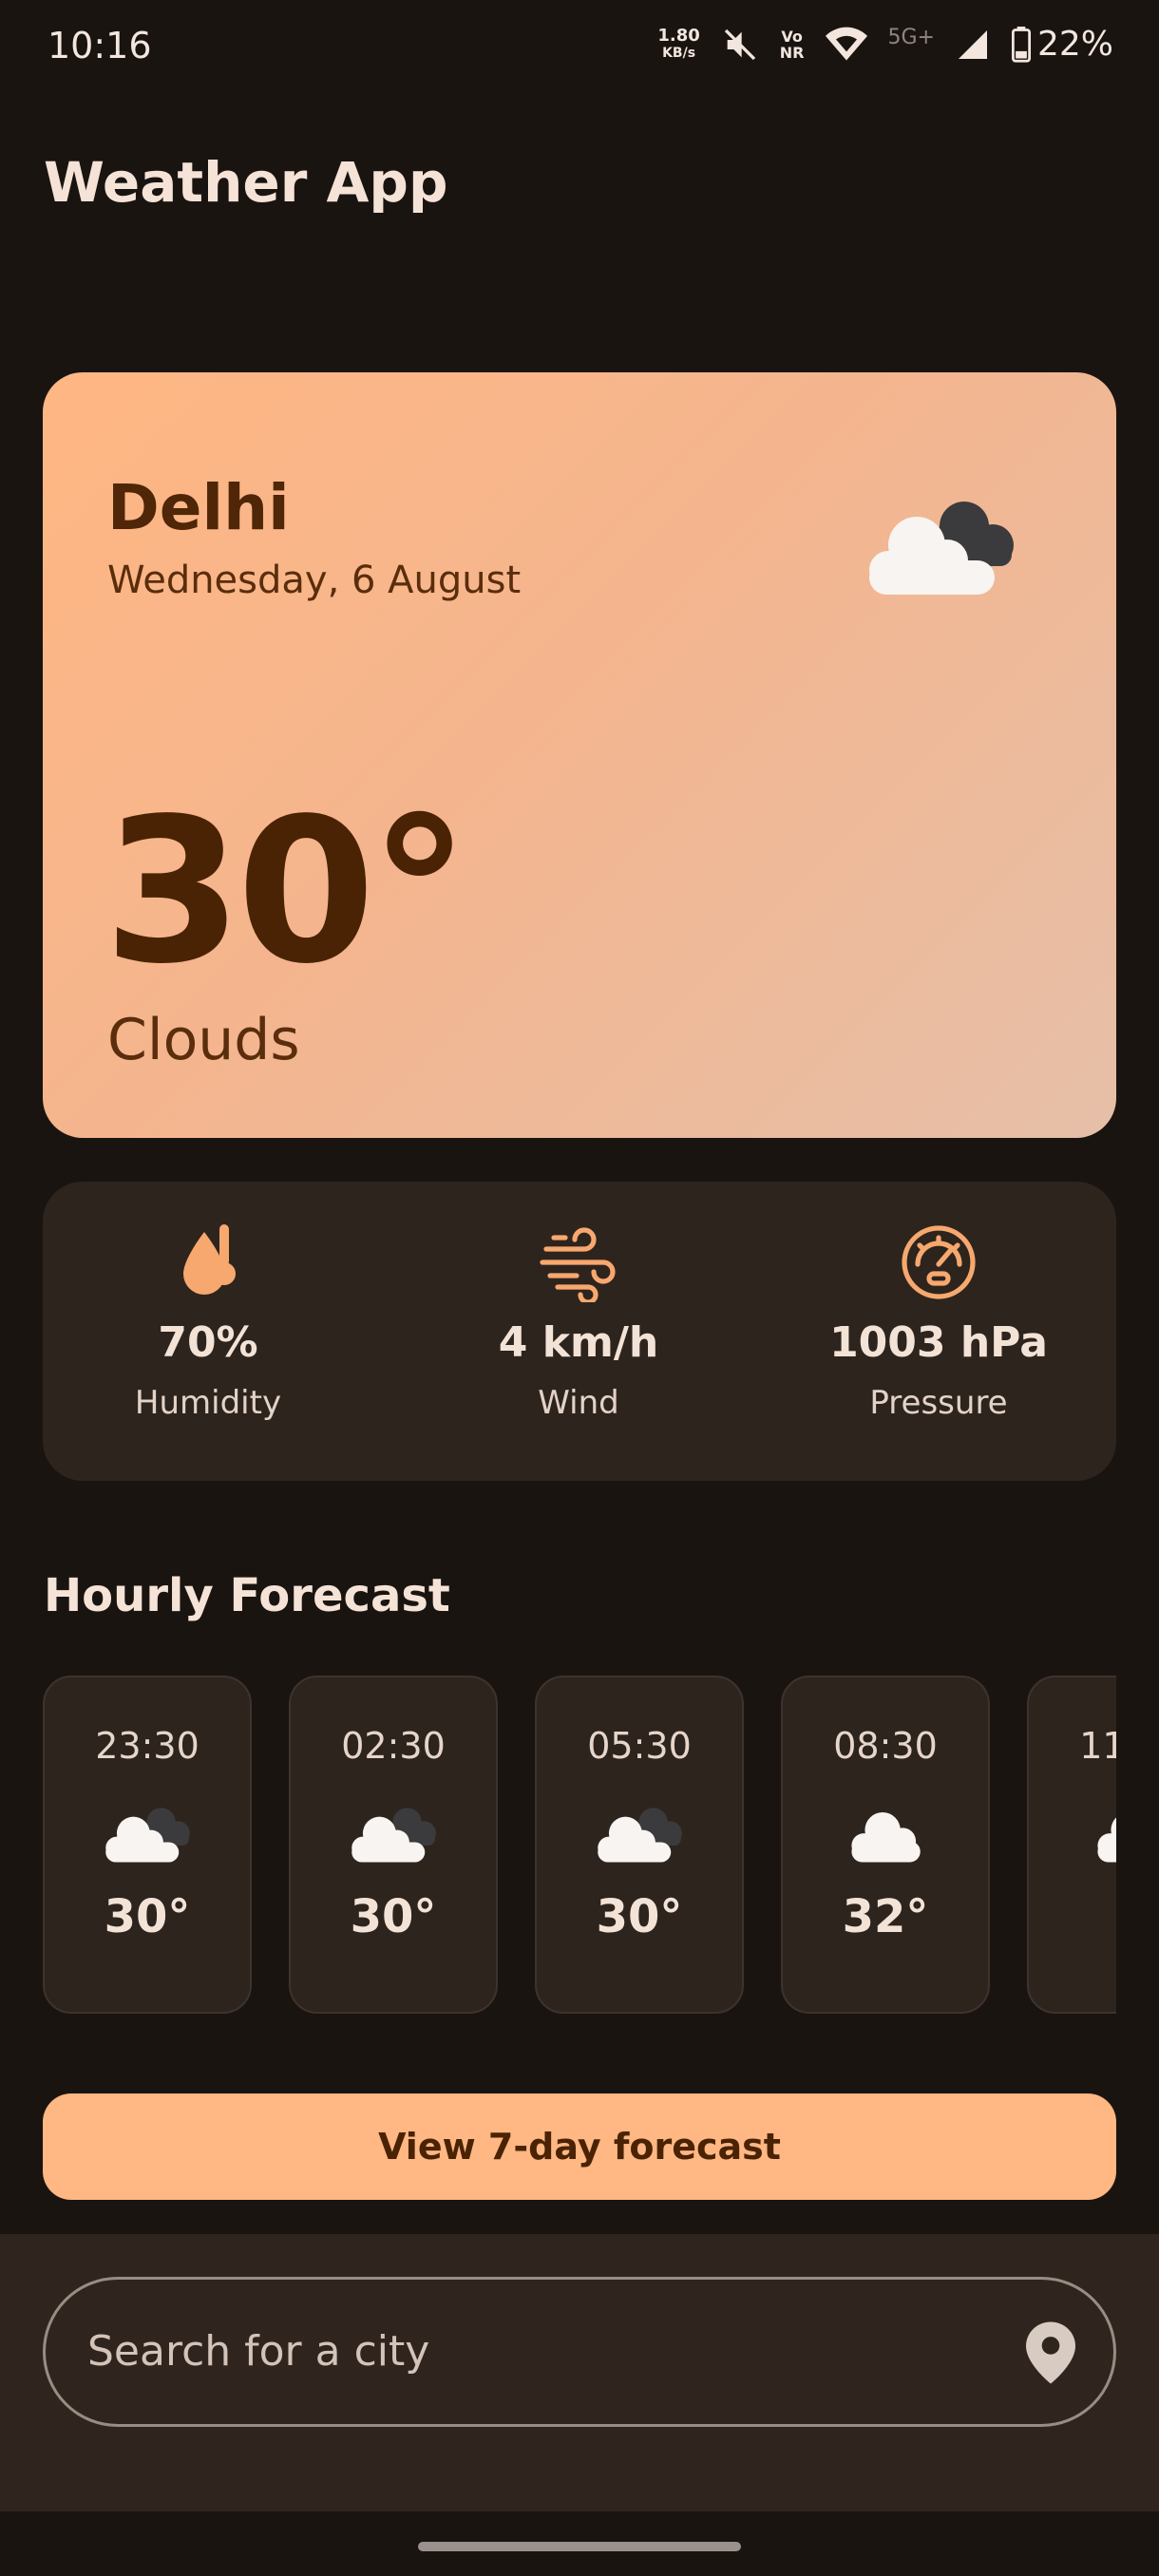  I want to click on city-search-field: Search for a city, so click(579, 2352).